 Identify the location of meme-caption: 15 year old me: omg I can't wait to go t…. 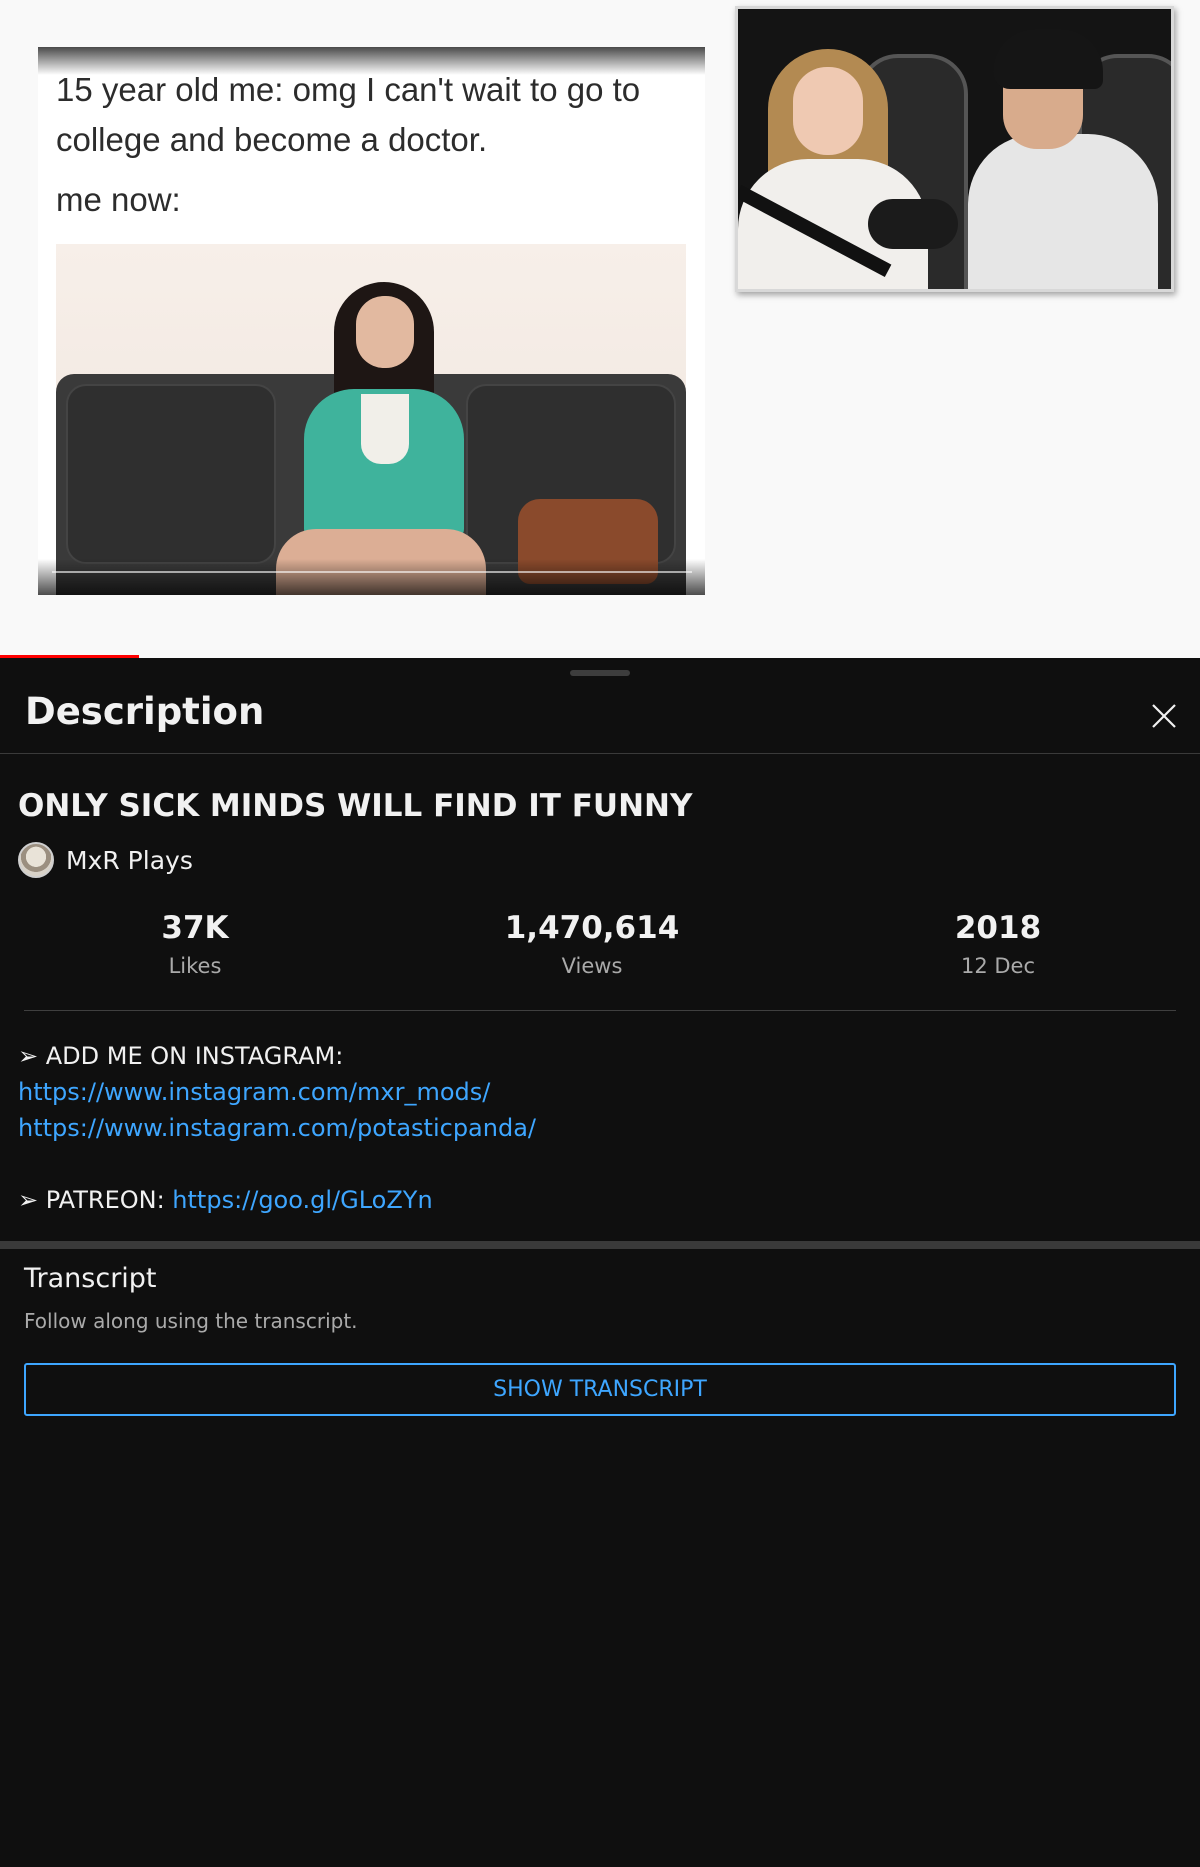
(376, 115).